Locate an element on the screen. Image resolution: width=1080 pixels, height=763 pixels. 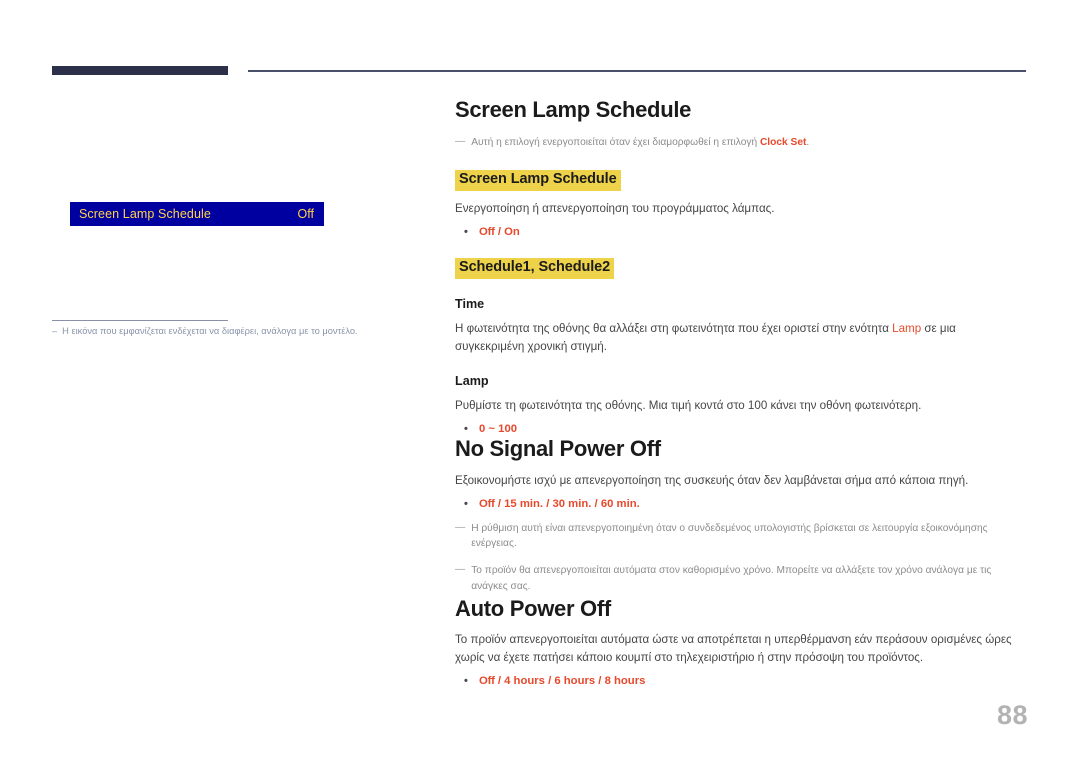
option-rest: / On is located at coordinates (508, 232).